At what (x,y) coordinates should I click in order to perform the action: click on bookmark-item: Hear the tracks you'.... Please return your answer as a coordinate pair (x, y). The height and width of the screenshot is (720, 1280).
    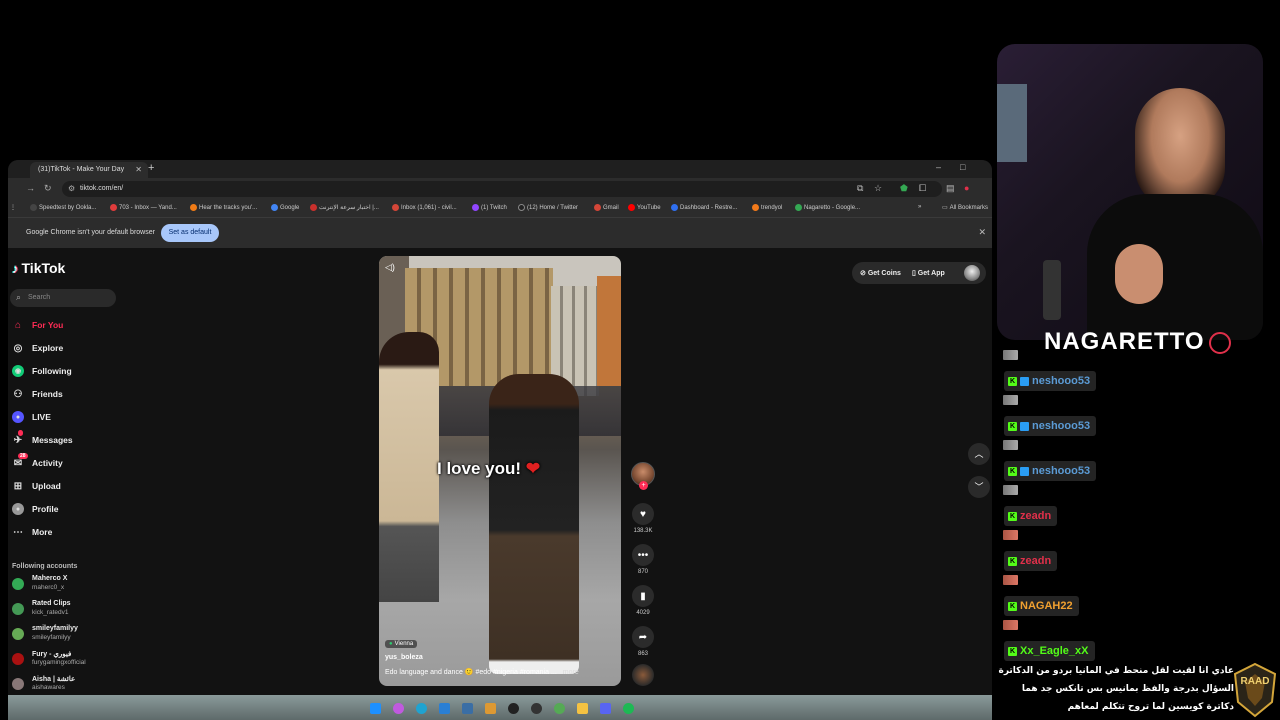
    Looking at the image, I should click on (223, 207).